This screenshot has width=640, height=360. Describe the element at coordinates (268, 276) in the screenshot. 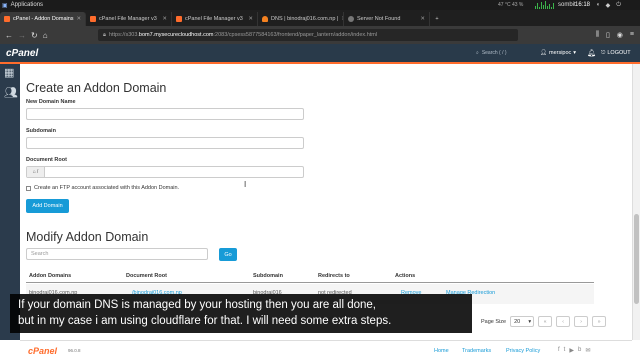

I see `col-subdomain: Subdomain` at that location.